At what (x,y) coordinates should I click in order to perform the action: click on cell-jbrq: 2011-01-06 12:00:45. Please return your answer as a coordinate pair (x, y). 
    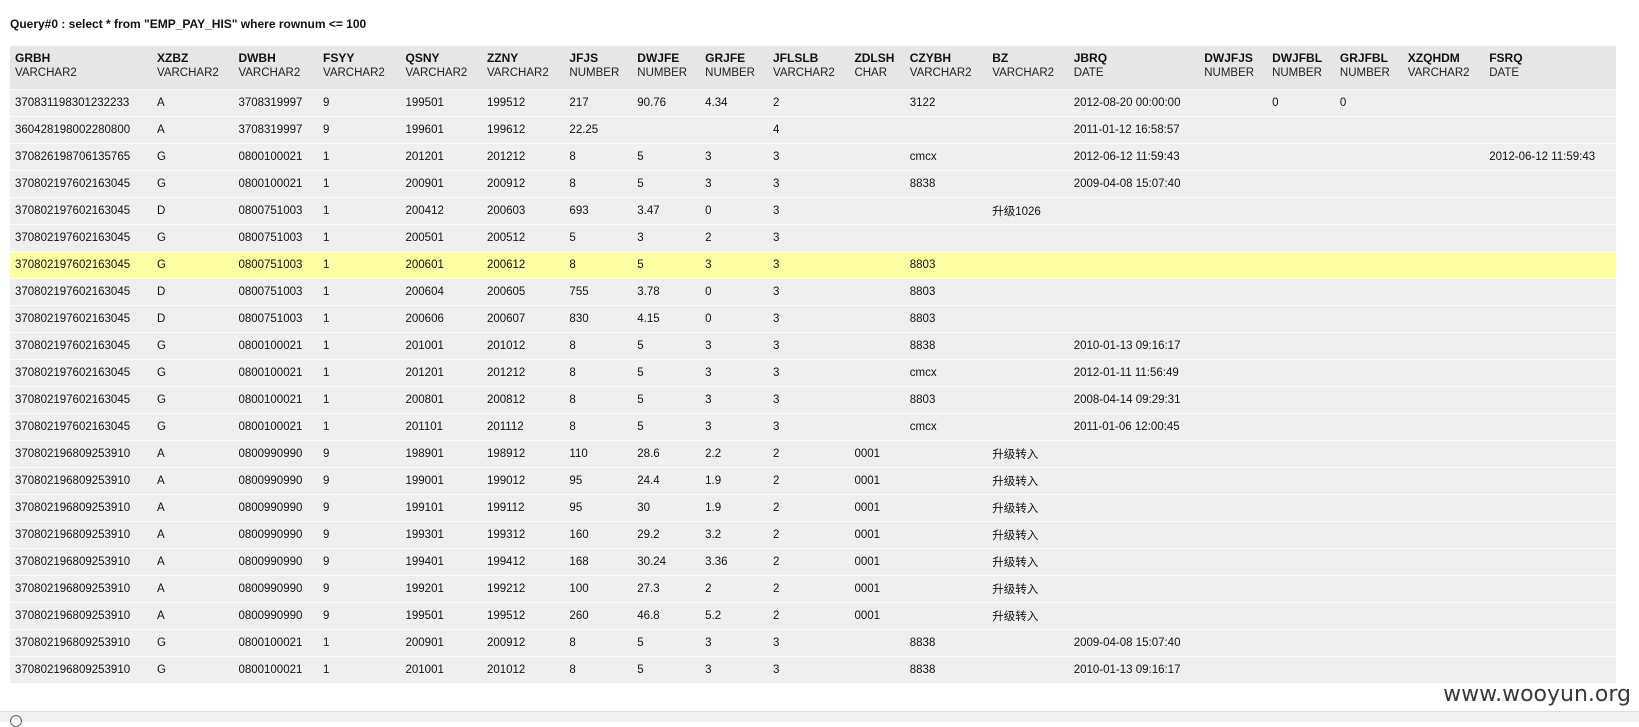
    Looking at the image, I should click on (1134, 427).